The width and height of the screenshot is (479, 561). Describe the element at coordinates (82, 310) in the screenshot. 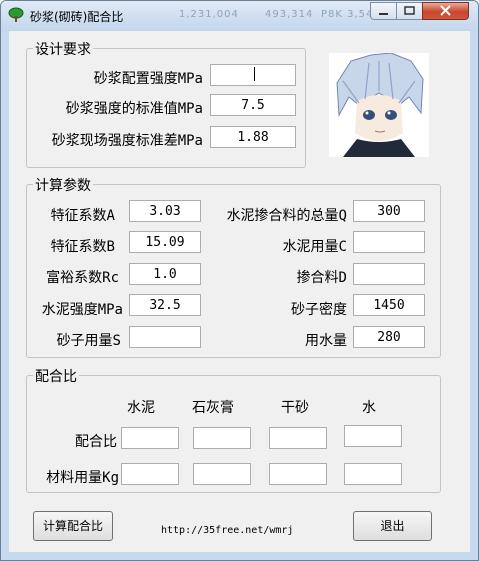

I see `cement-strength-label: 水泥强度MPa` at that location.